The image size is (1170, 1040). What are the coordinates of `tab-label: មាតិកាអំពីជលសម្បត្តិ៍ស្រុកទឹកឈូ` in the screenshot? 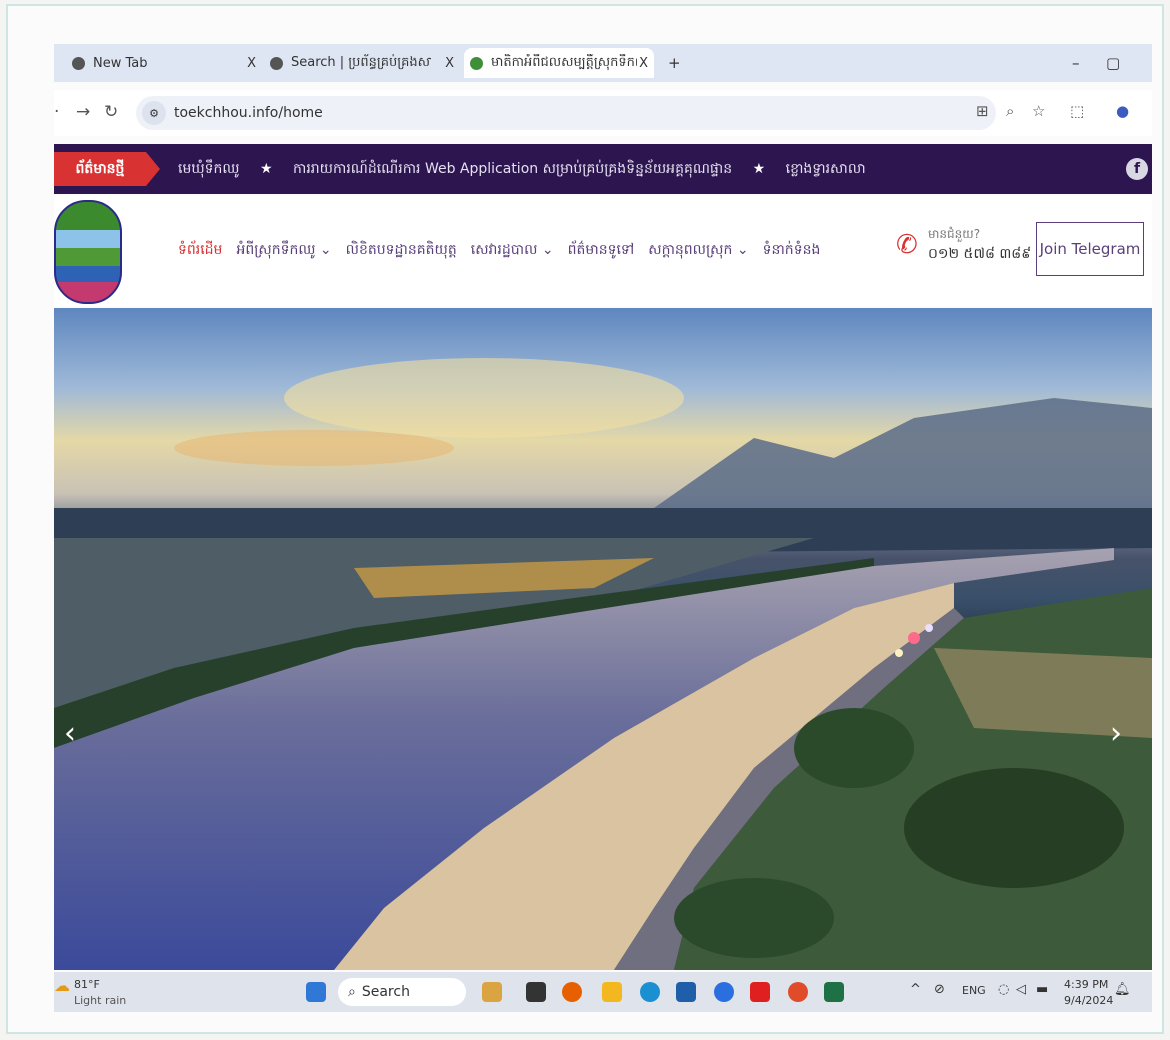 It's located at (564, 62).